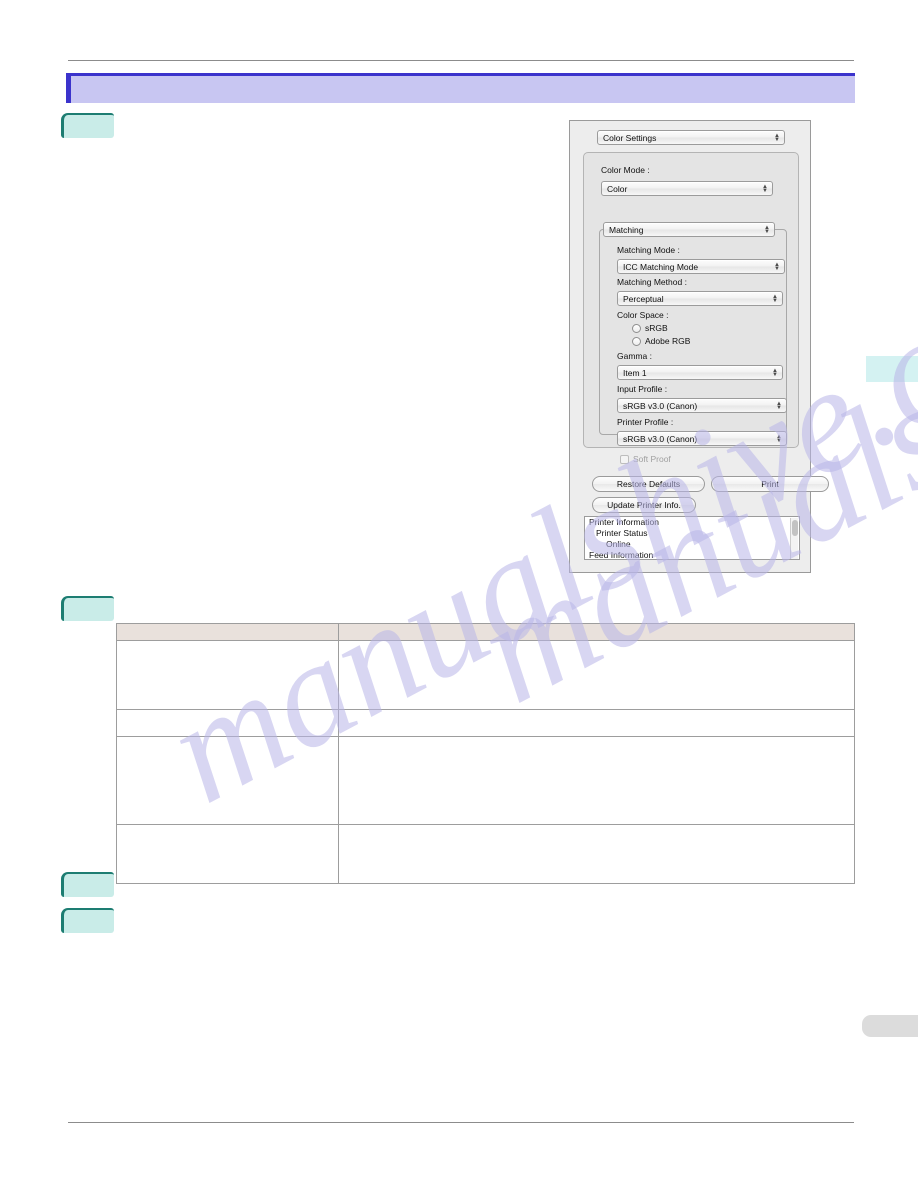 The image size is (918, 1188). Describe the element at coordinates (642, 389) in the screenshot. I see `input-profile-label: Input Profile :` at that location.